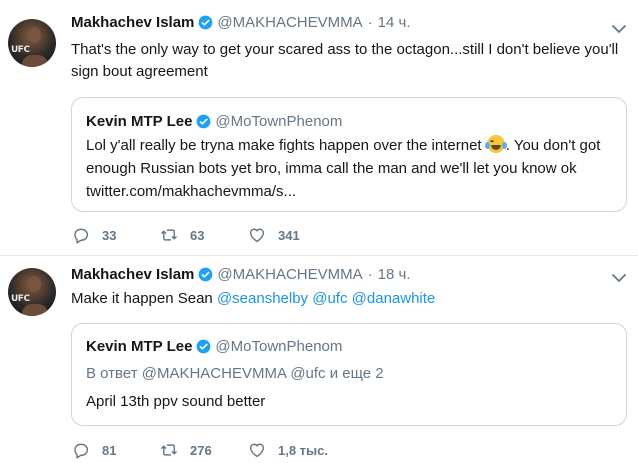 The image size is (638, 463). I want to click on like-button: 341, so click(292, 235).